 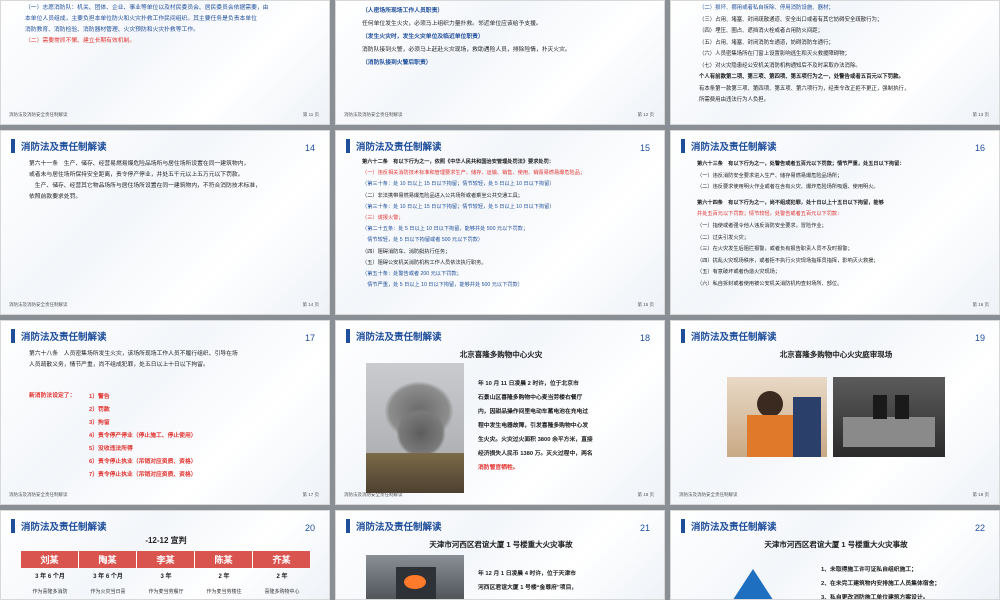 I want to click on courtroom-photo-right, so click(x=889, y=417).